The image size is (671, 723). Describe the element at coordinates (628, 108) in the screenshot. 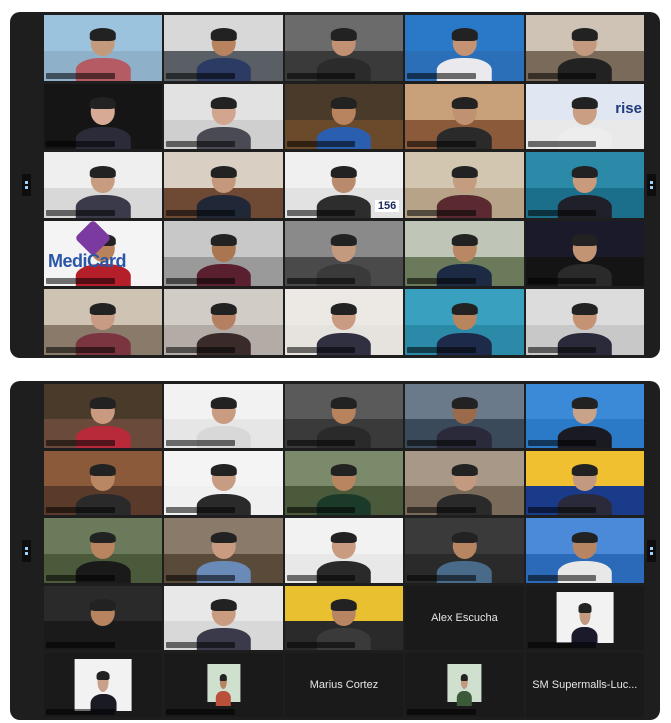

I see `rise-logo-text: rise` at that location.